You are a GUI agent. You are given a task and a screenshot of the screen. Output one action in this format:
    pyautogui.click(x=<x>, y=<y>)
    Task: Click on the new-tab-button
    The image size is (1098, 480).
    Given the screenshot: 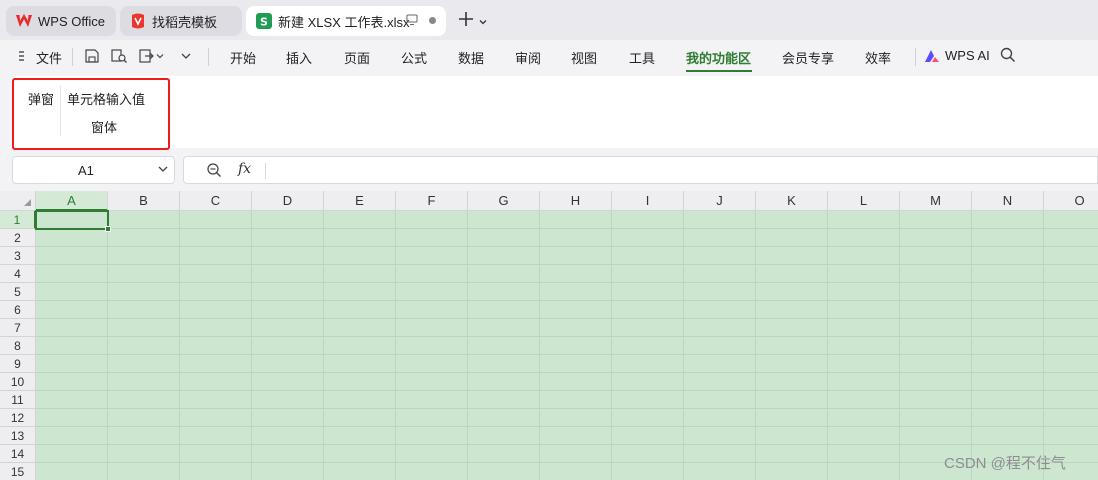 What is the action you would take?
    pyautogui.click(x=473, y=21)
    